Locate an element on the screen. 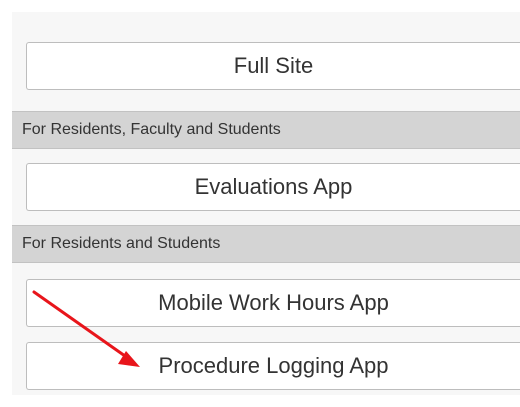 The height and width of the screenshot is (407, 520). evaluations-app-button: Evaluations App is located at coordinates (273, 187).